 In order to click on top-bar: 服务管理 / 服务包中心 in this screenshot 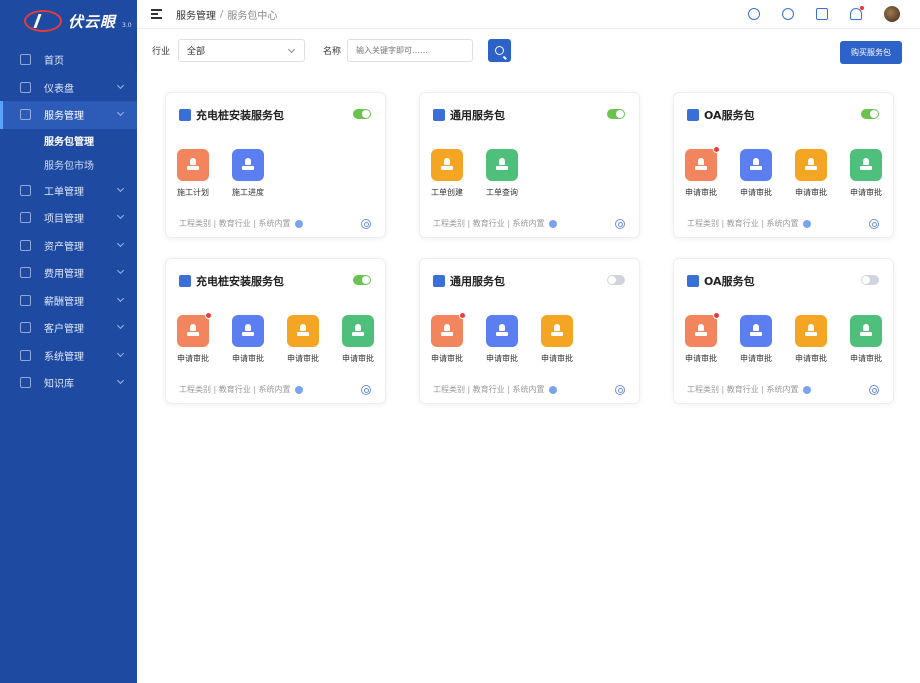, I will do `click(528, 14)`.